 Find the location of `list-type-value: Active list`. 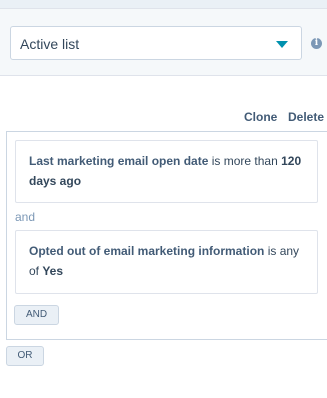

list-type-value: Active list is located at coordinates (50, 44).